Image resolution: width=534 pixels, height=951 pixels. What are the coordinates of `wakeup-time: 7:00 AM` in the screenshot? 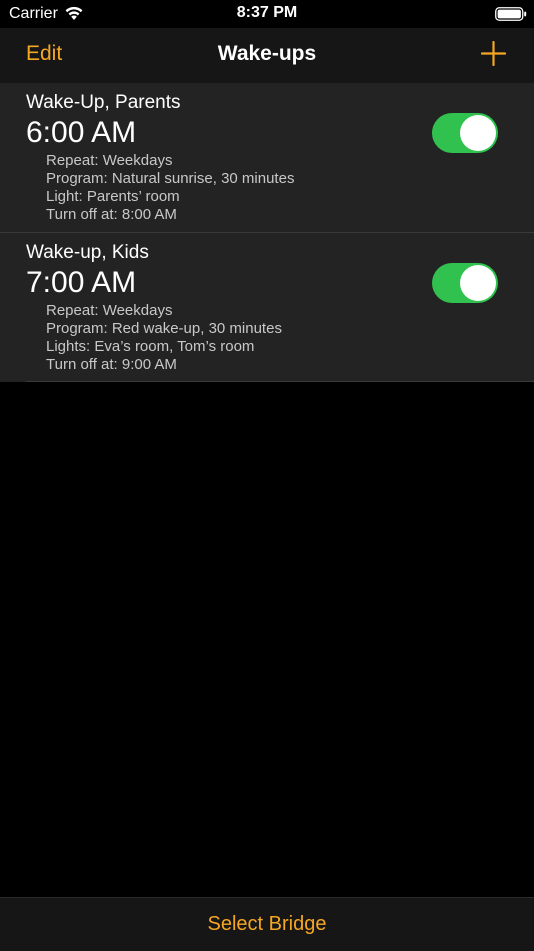 It's located at (81, 282).